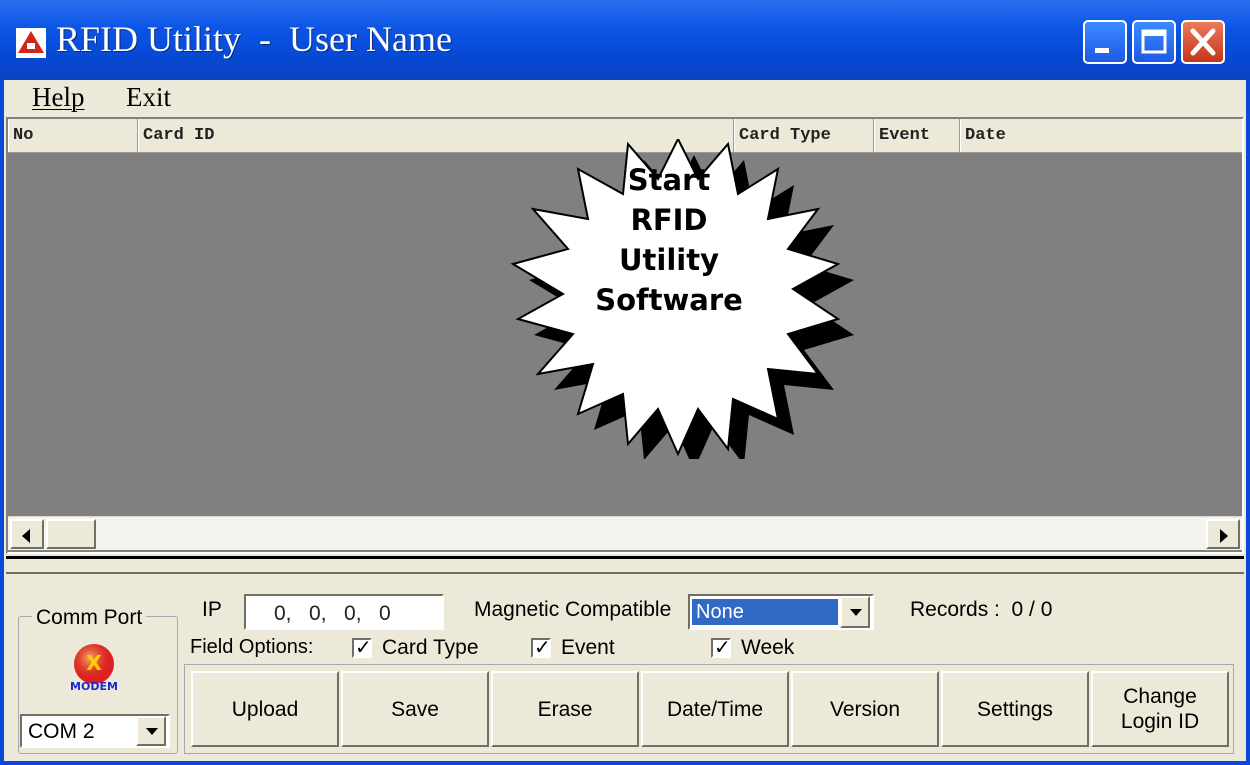 This screenshot has height=765, width=1250. I want to click on ip-address-field: 0, 0, 0, 0, so click(344, 612).